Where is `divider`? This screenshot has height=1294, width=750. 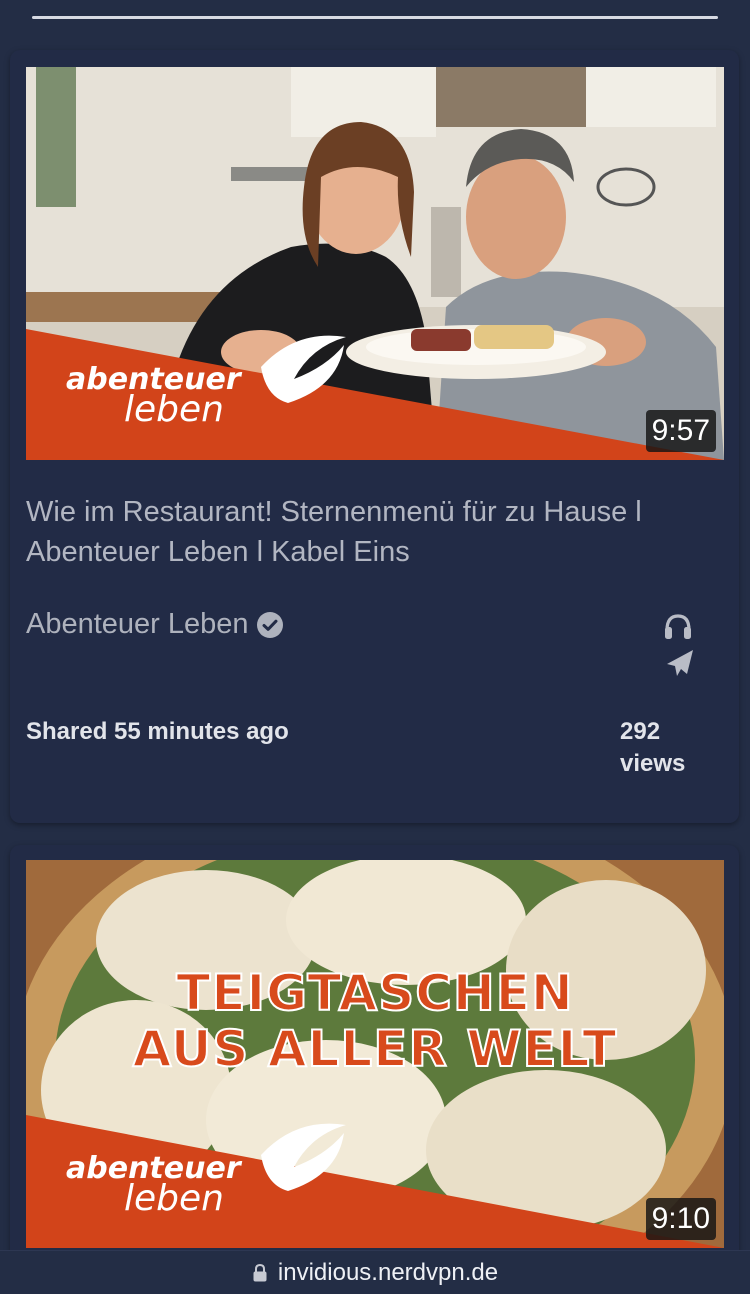 divider is located at coordinates (375, 17).